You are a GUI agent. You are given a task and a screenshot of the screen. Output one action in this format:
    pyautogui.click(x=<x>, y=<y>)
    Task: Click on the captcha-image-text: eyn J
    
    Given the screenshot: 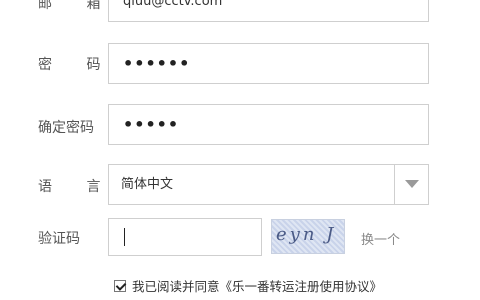 What is the action you would take?
    pyautogui.click(x=306, y=234)
    